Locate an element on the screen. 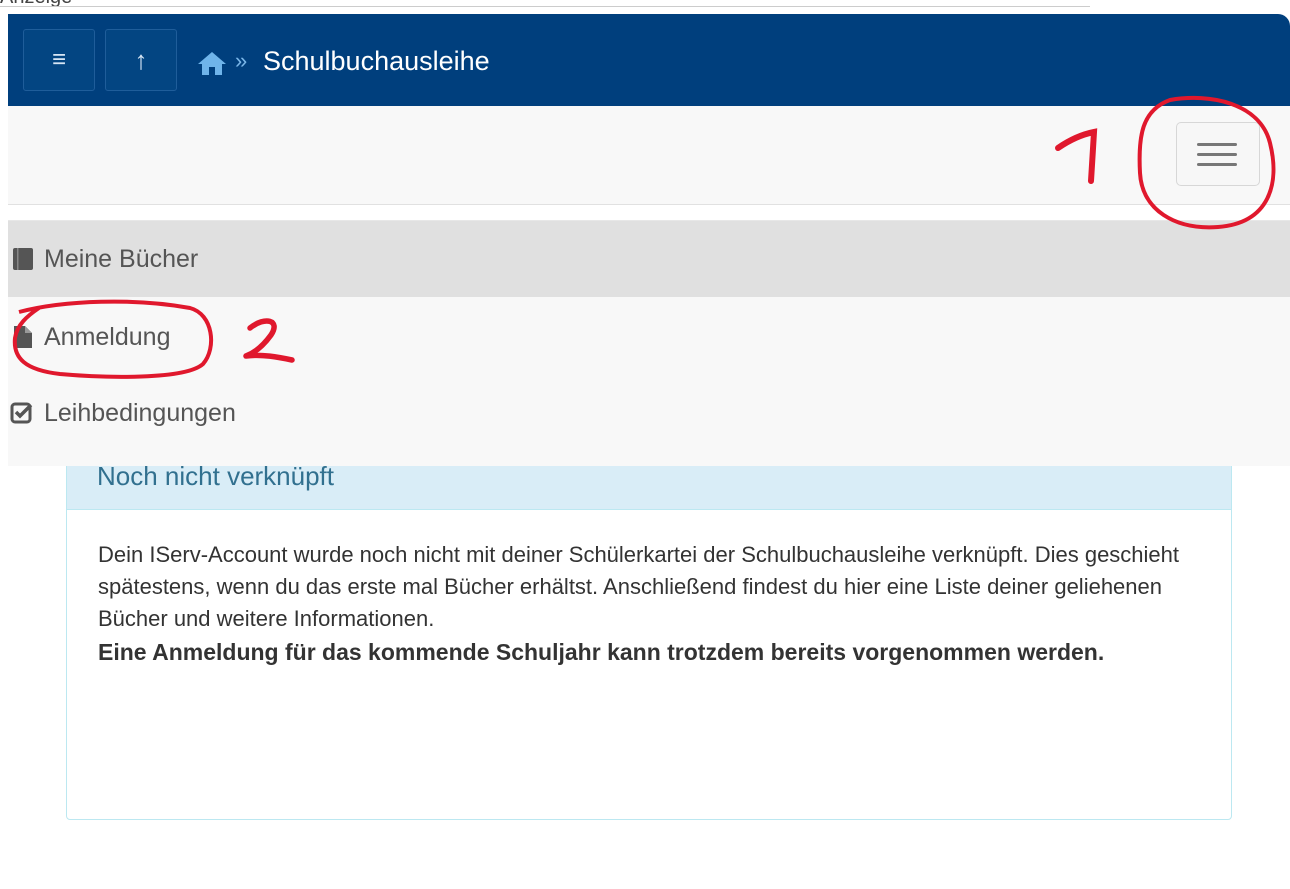 This screenshot has width=1290, height=889. top-clipped-area: Anzeige is located at coordinates (645, 7).